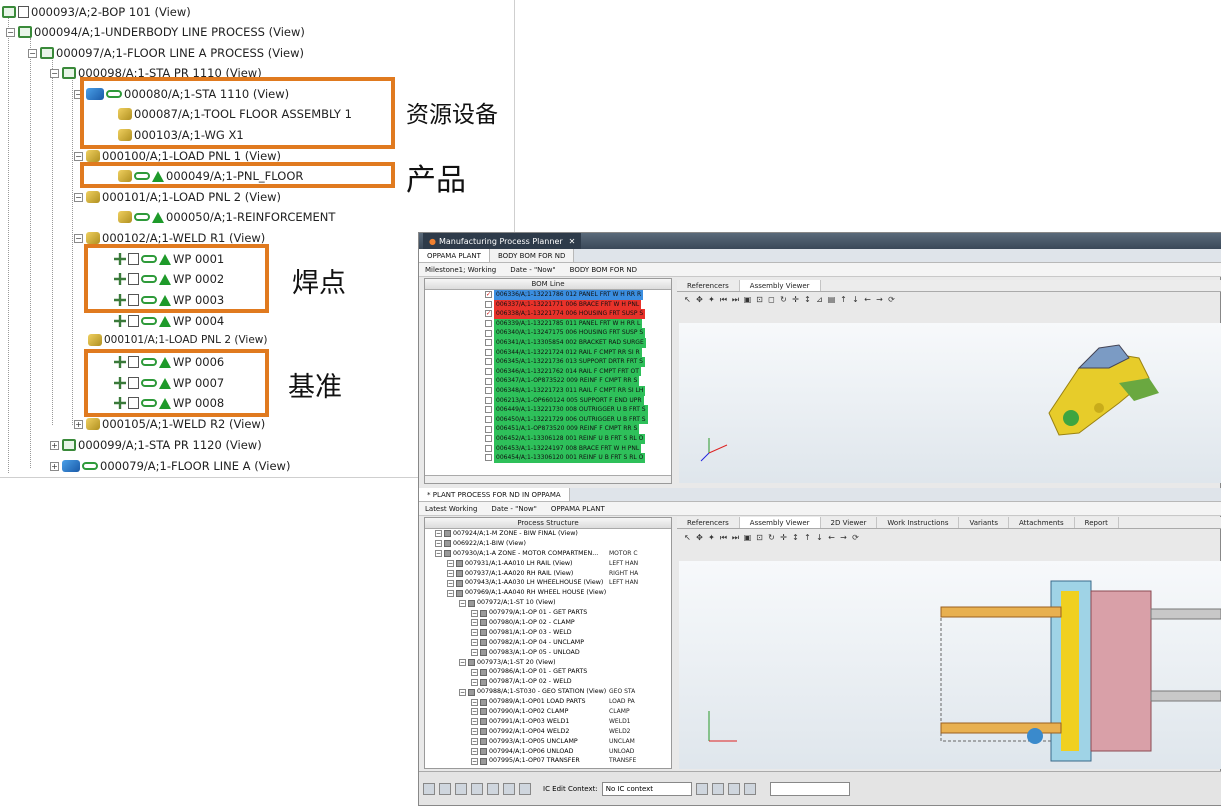 Image resolution: width=1221 pixels, height=806 pixels. Describe the element at coordinates (488, 314) in the screenshot. I see `row-checkbox: ✓` at that location.